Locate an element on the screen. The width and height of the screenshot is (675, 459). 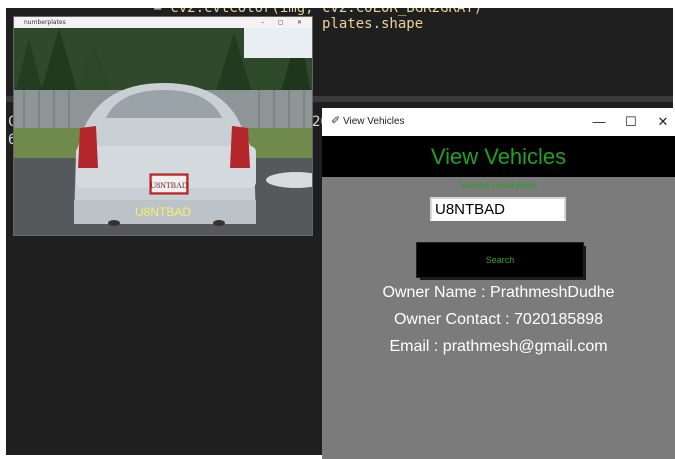
feather-icon: ✐ is located at coordinates (336, 121).